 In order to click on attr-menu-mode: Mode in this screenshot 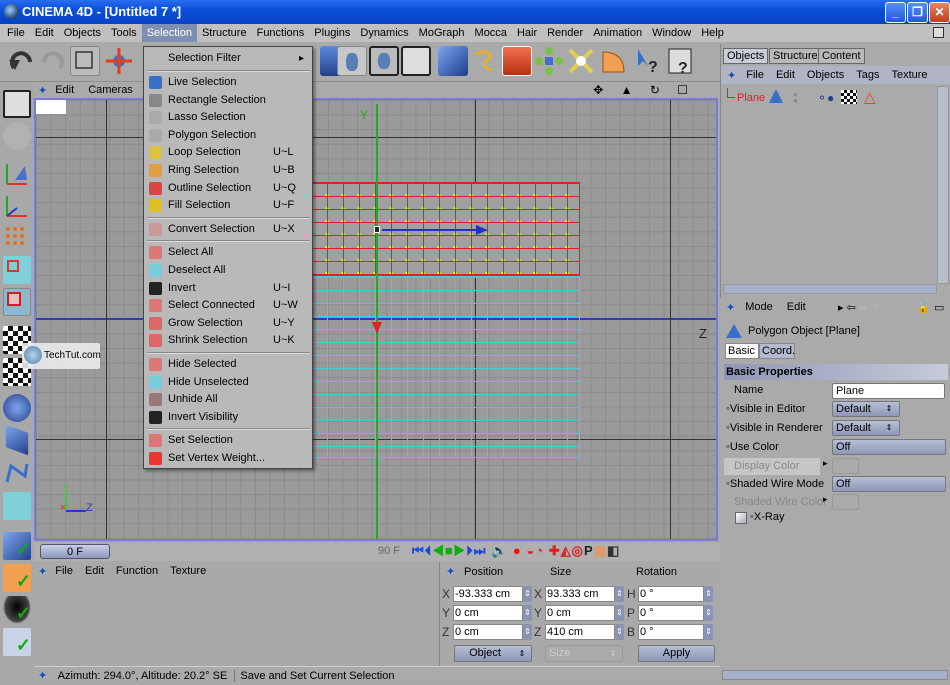, I will do `click(759, 307)`.